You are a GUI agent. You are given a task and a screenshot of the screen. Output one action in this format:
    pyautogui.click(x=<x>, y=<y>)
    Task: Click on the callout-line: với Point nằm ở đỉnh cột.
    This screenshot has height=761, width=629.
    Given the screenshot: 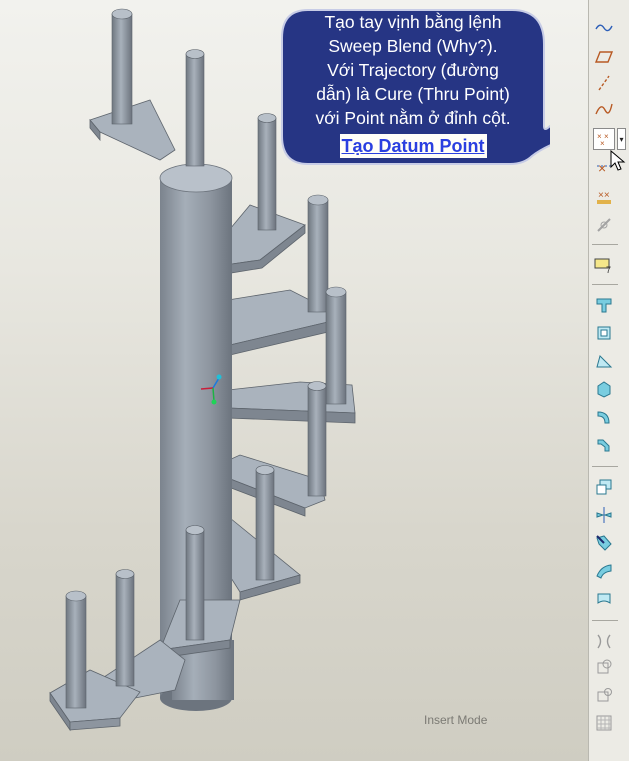 What is the action you would take?
    pyautogui.click(x=413, y=118)
    